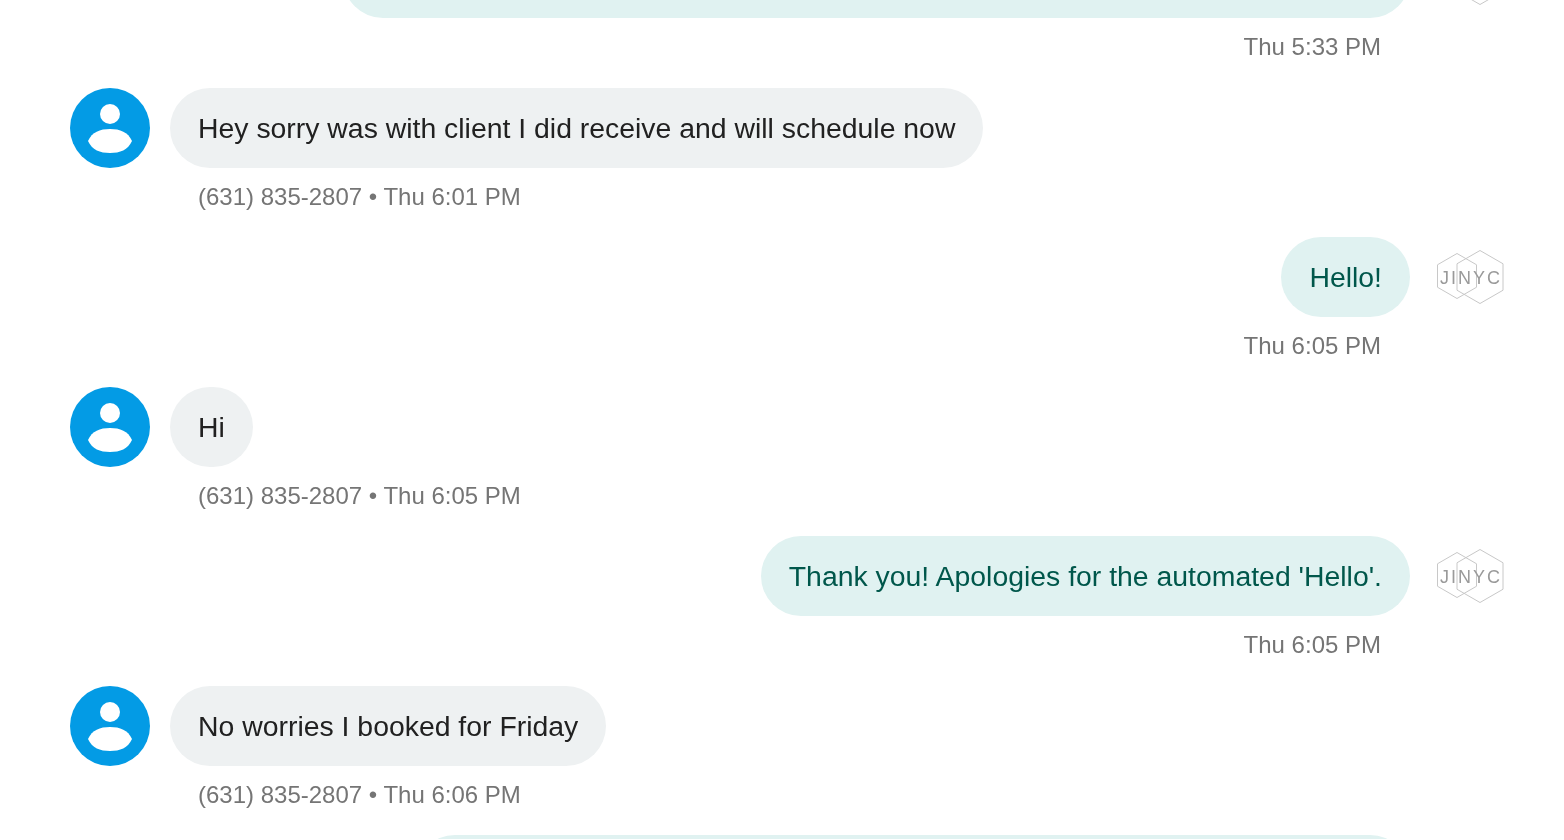  I want to click on message-text: Hello!, so click(1345, 277).